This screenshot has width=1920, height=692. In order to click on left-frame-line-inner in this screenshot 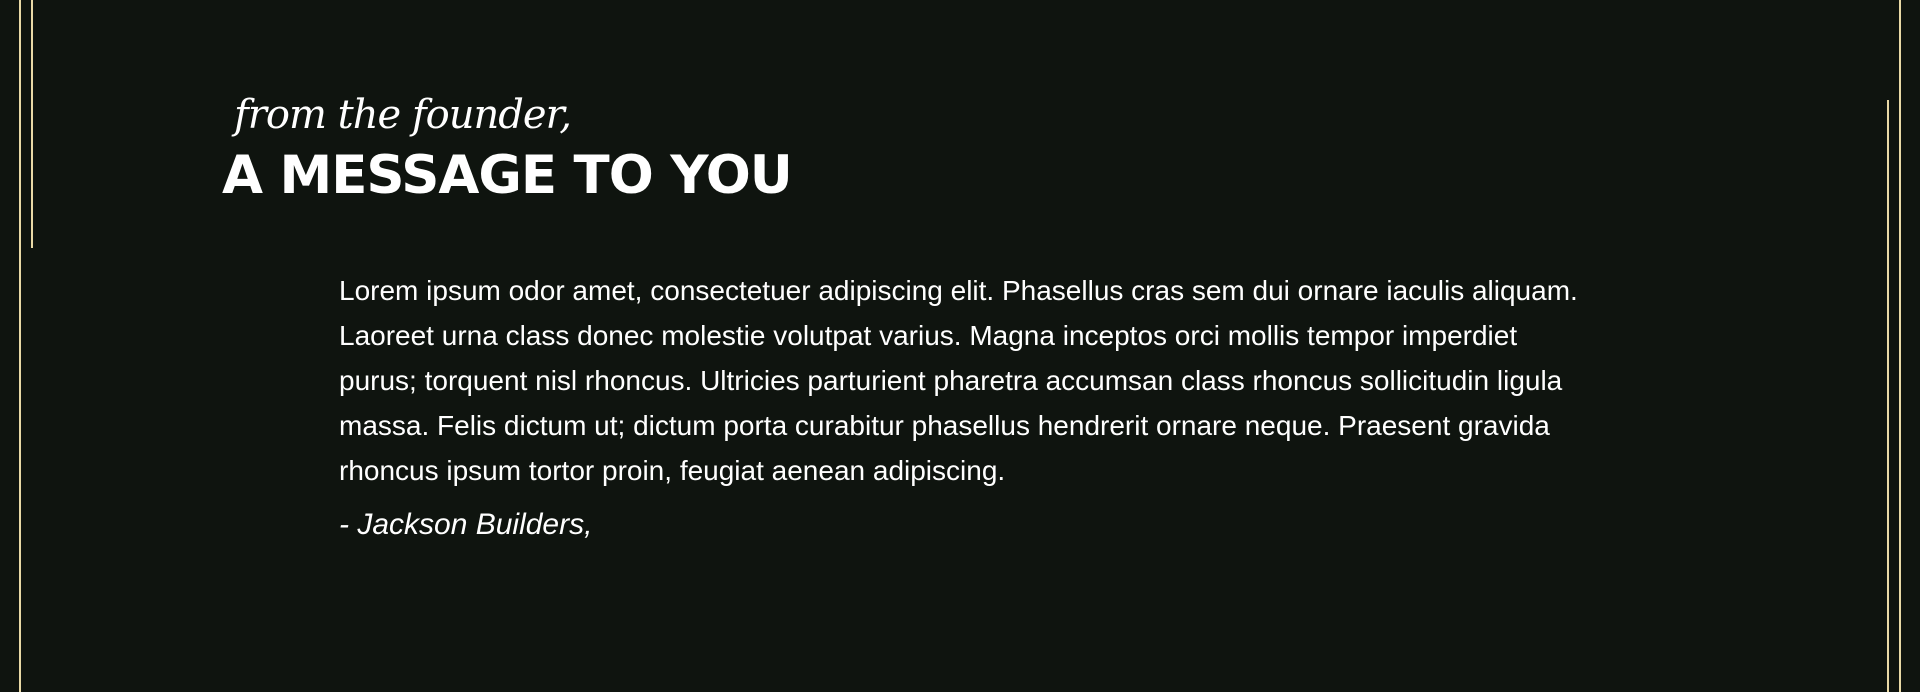, I will do `click(32, 124)`.